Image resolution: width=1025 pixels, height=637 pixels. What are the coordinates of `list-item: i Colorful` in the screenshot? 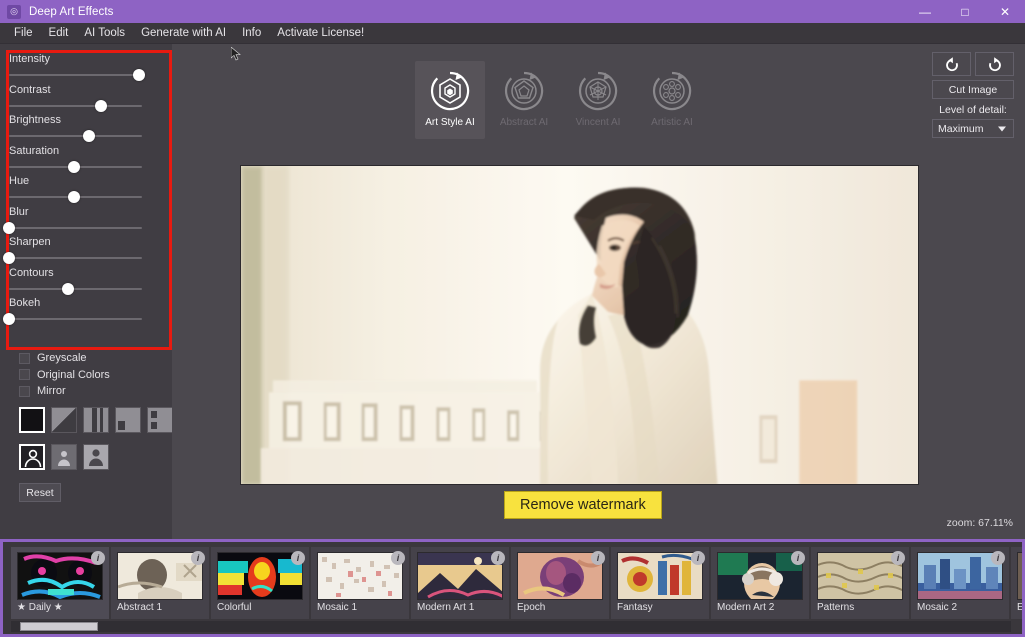 It's located at (260, 583).